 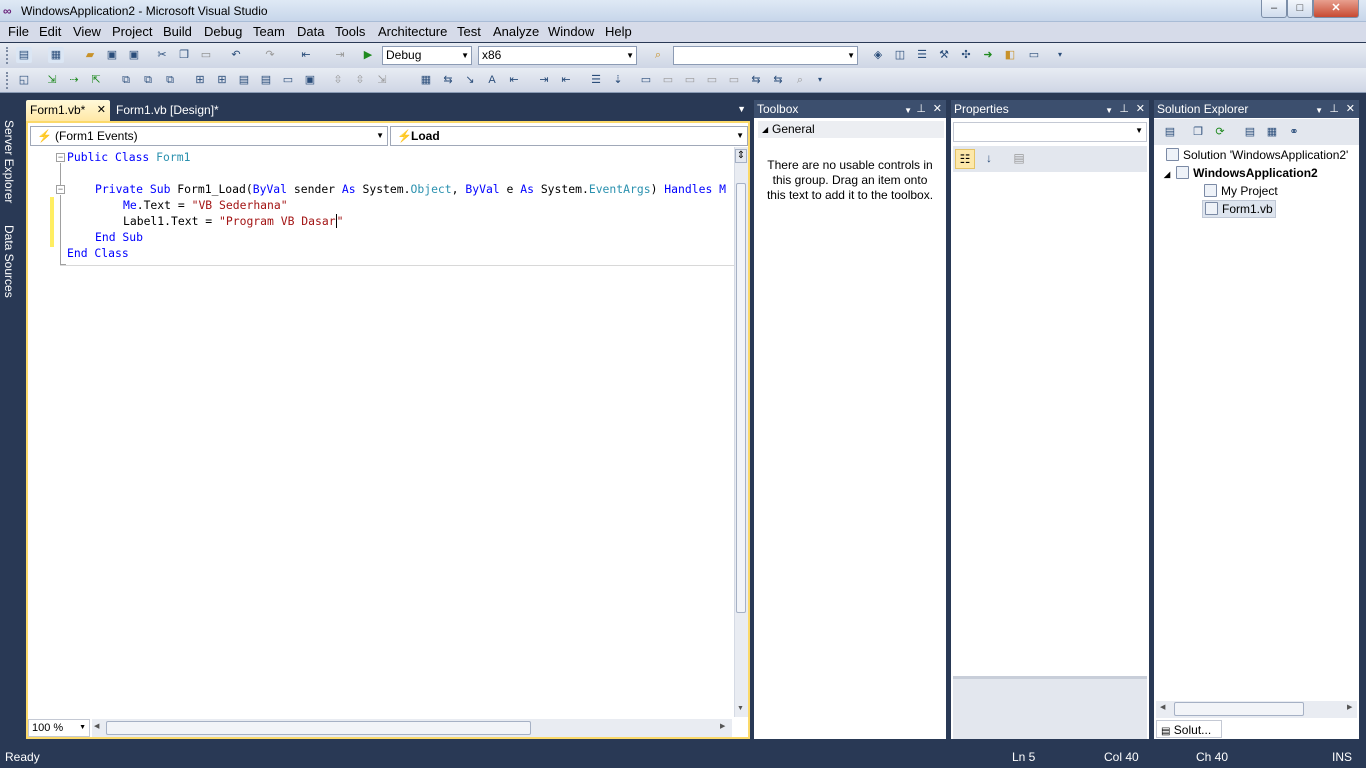 What do you see at coordinates (368, 55) in the screenshot?
I see `start-debugging-icon: ▶` at bounding box center [368, 55].